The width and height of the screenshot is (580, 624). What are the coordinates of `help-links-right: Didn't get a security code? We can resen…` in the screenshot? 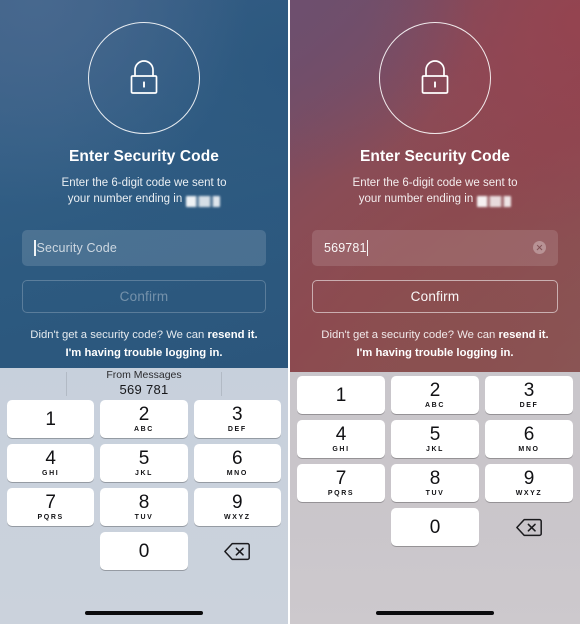 It's located at (435, 345).